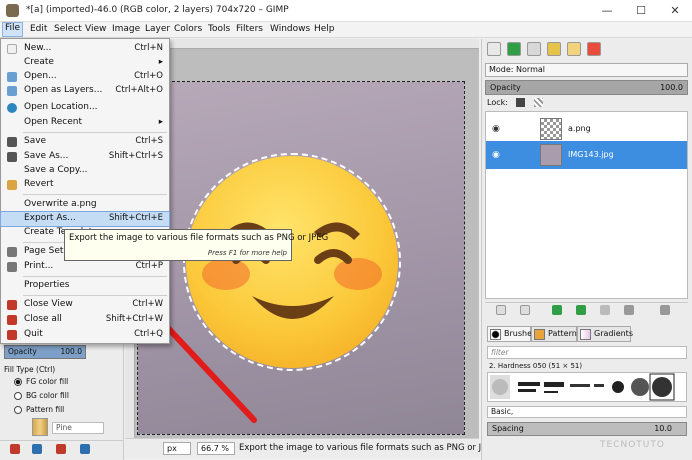 The height and width of the screenshot is (460, 692). Describe the element at coordinates (126, 29) in the screenshot. I see `menu-image: Image` at that location.